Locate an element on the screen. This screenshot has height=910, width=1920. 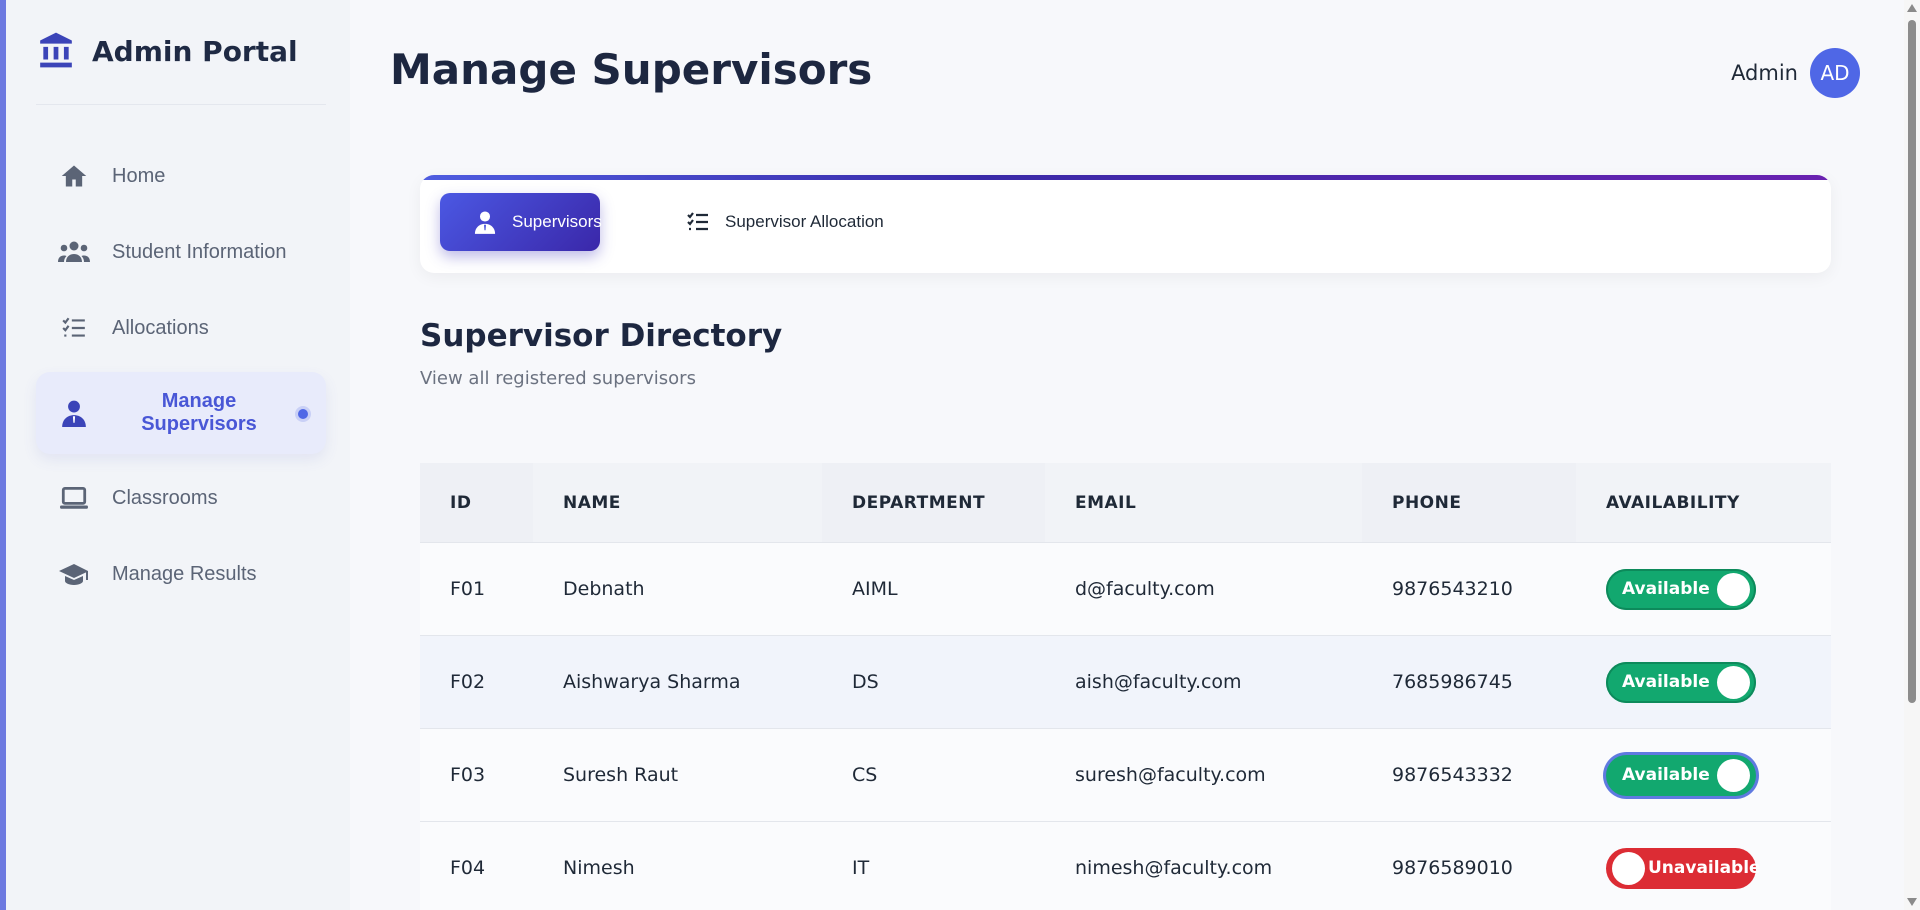
brand: Admin Portal is located at coordinates (181, 67).